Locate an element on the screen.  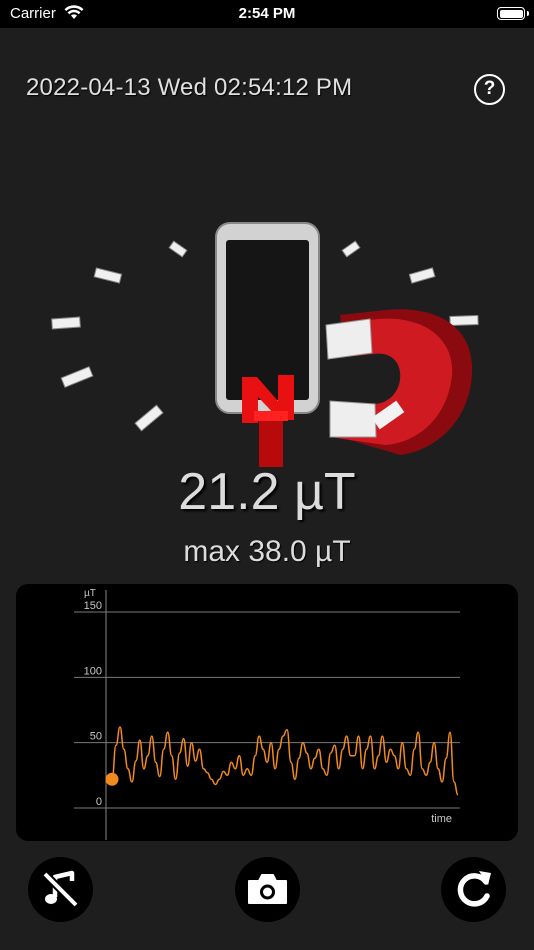
reset-button is located at coordinates (473, 889).